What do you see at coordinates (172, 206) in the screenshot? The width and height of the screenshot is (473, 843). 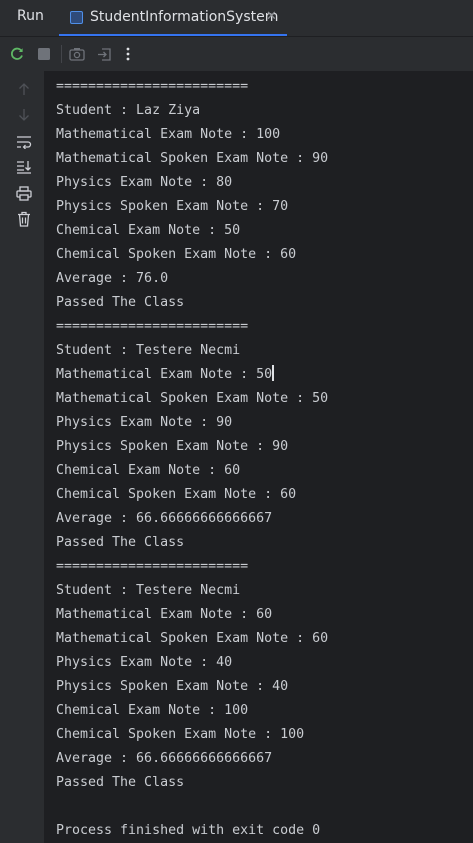 I see `console-line: Physics Spoken Exam Note : 70` at bounding box center [172, 206].